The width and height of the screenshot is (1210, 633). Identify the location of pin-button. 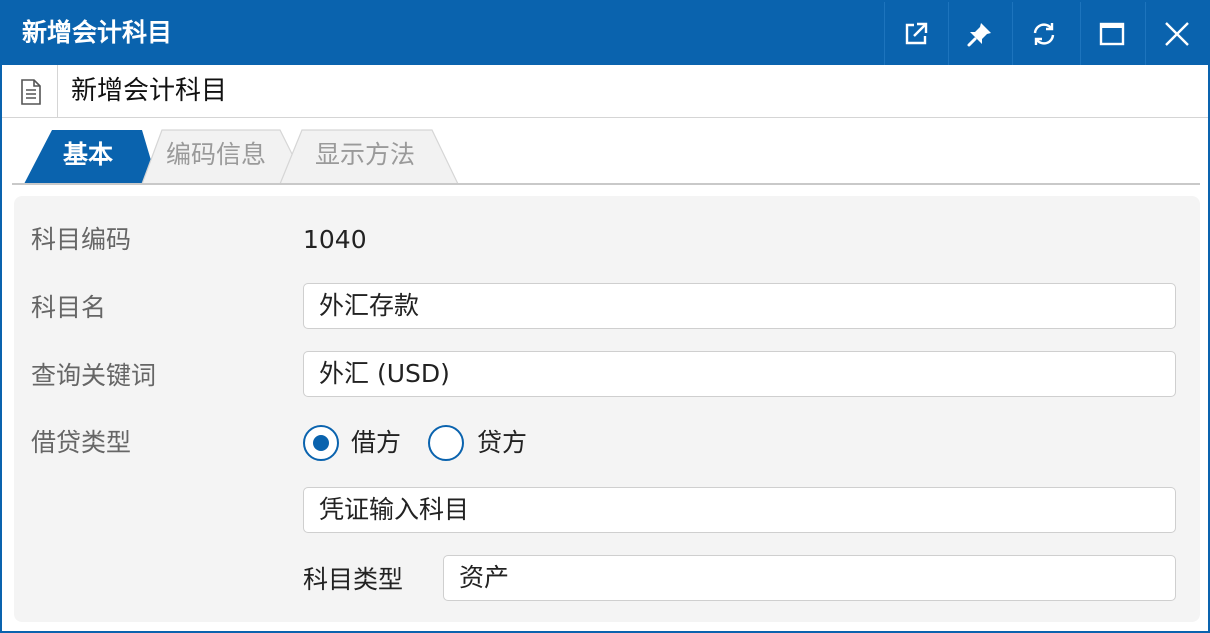
(979, 33).